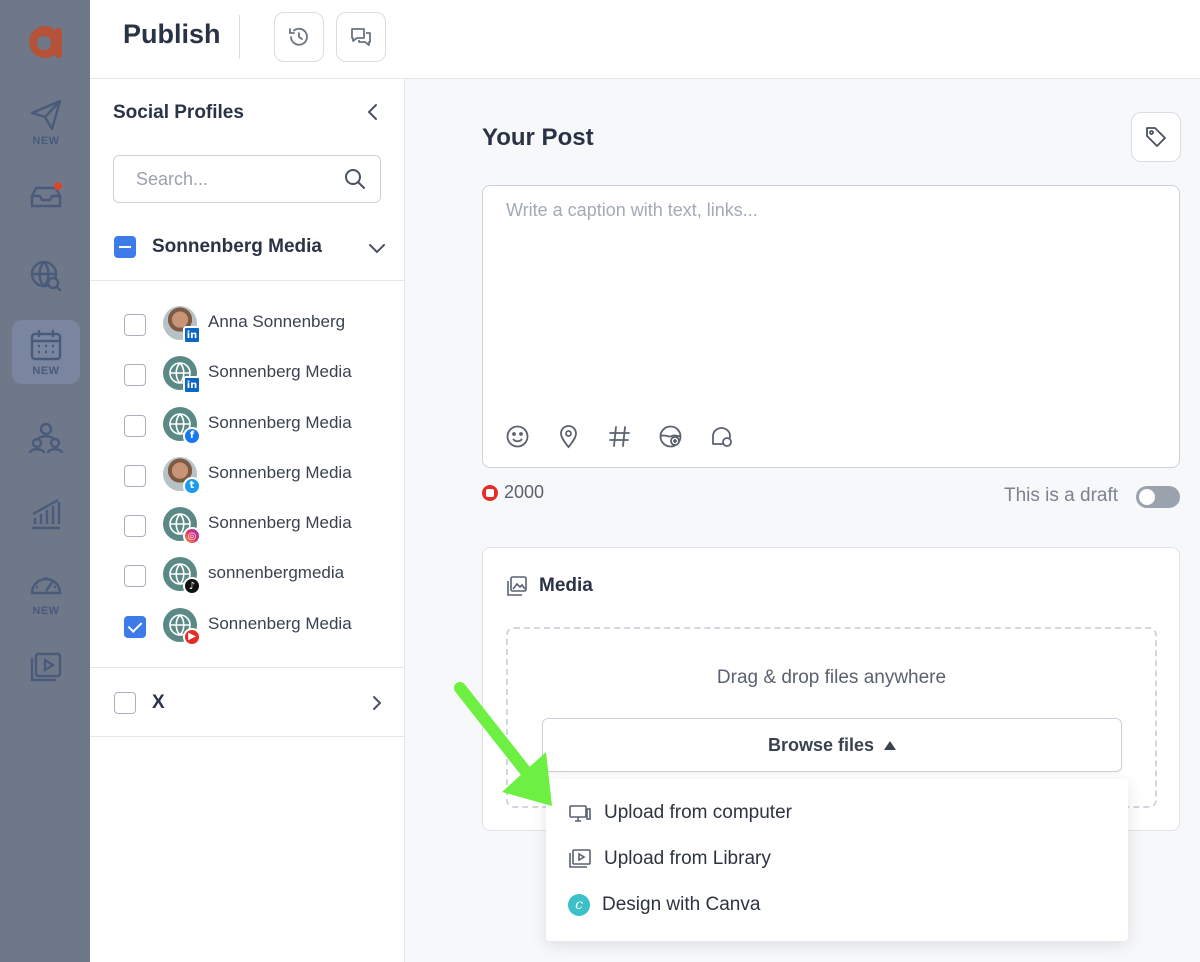  What do you see at coordinates (158, 702) in the screenshot?
I see `group-name: X` at bounding box center [158, 702].